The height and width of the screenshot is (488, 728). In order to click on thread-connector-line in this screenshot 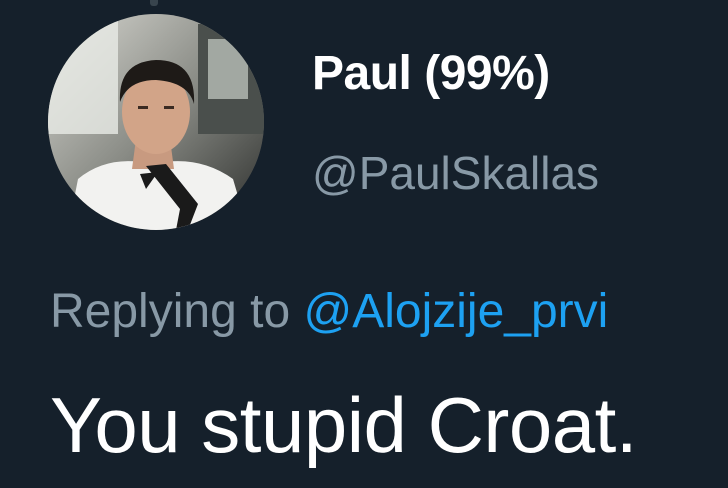, I will do `click(154, 3)`.